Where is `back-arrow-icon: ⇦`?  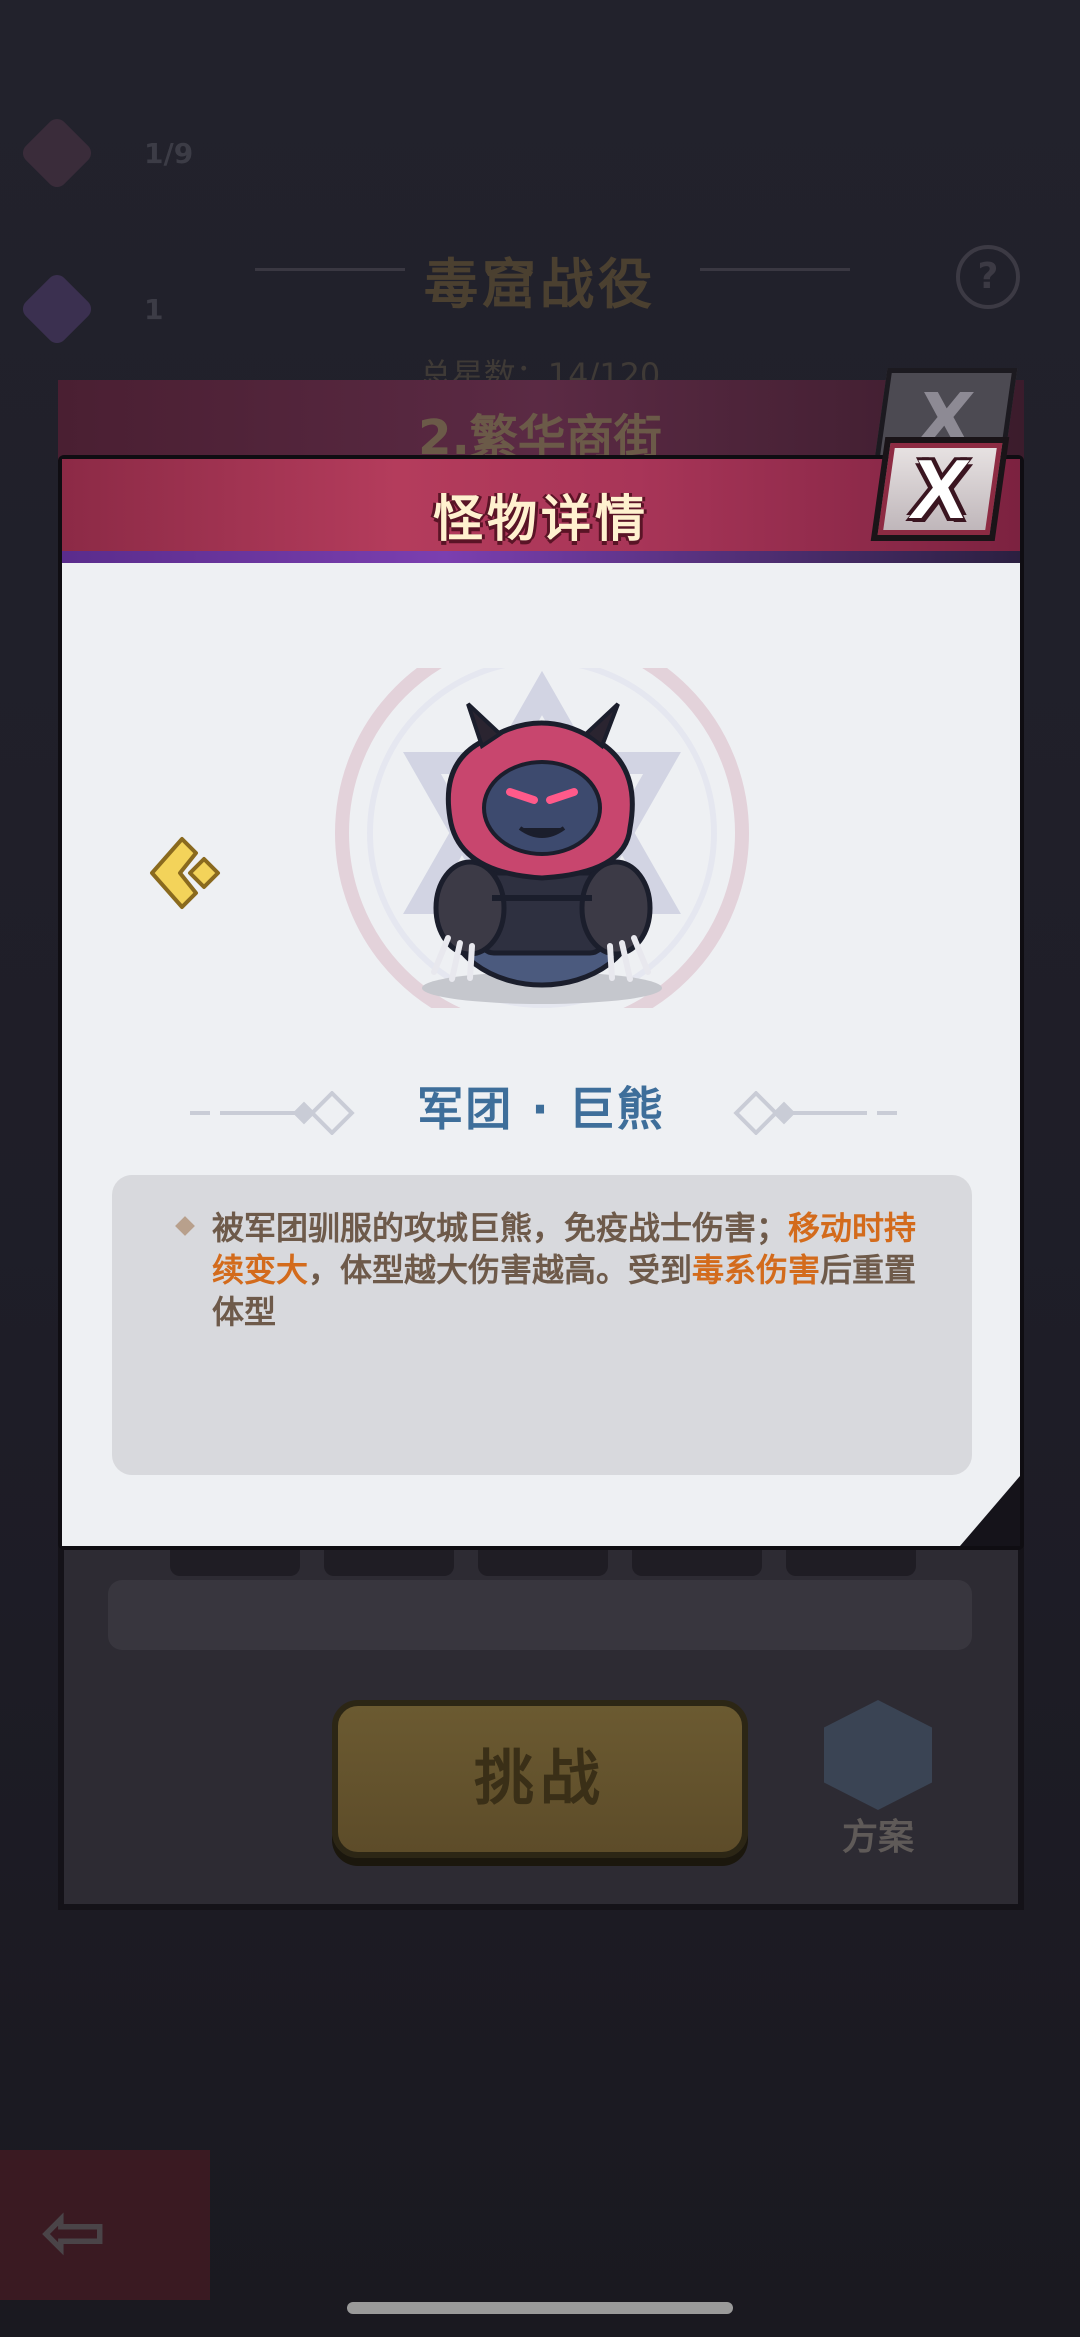
back-arrow-icon: ⇦ is located at coordinates (73, 2231).